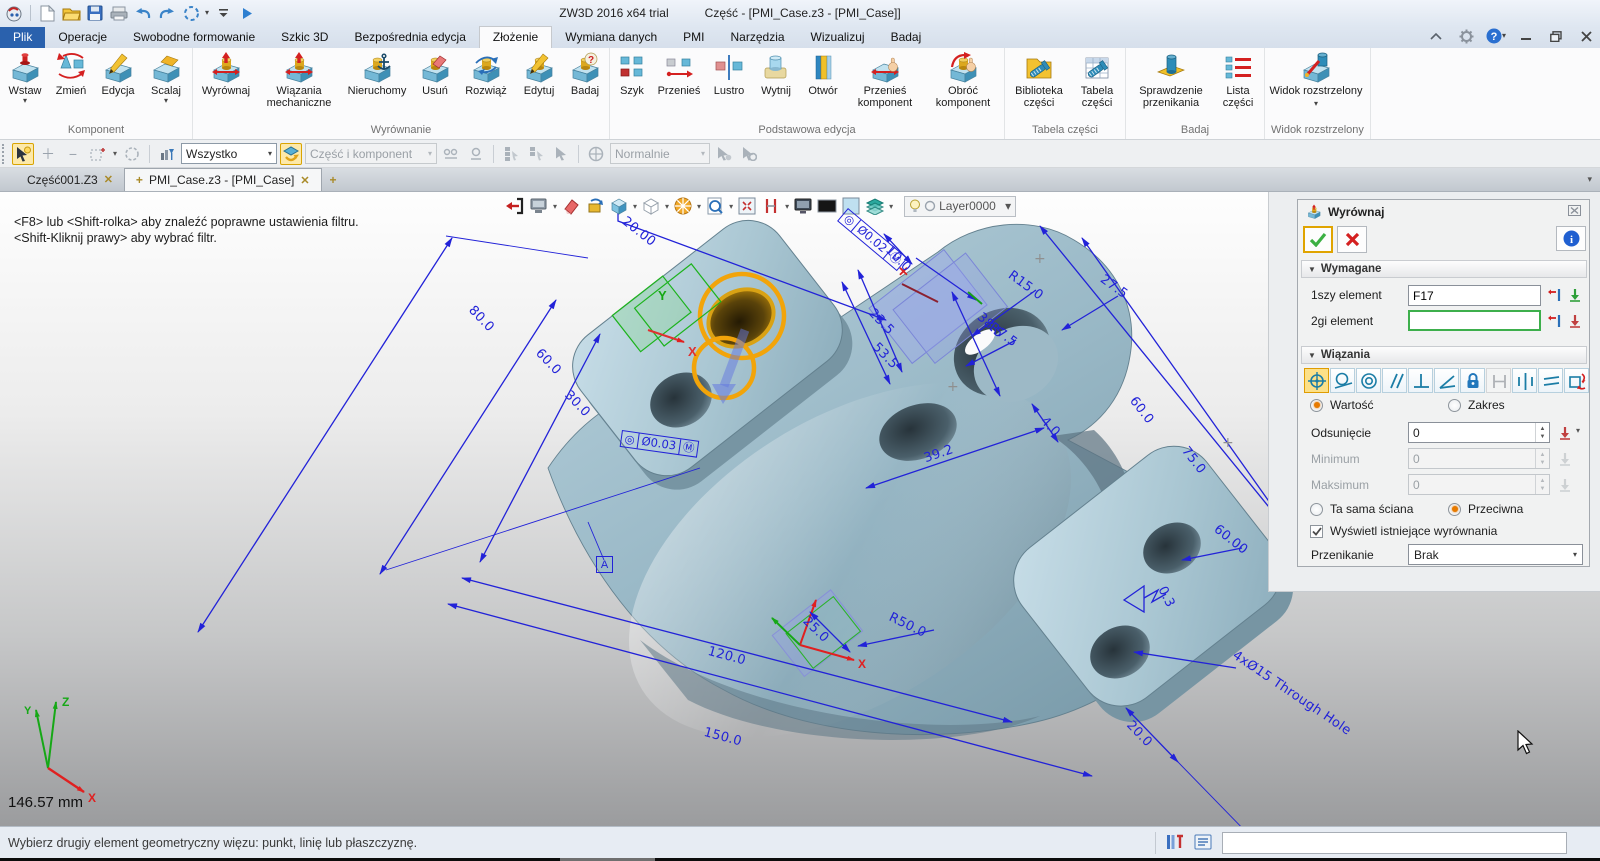 The width and height of the screenshot is (1600, 861). Describe the element at coordinates (611, 37) in the screenshot. I see `tab-wymiana-danych: Wymiana danych` at that location.